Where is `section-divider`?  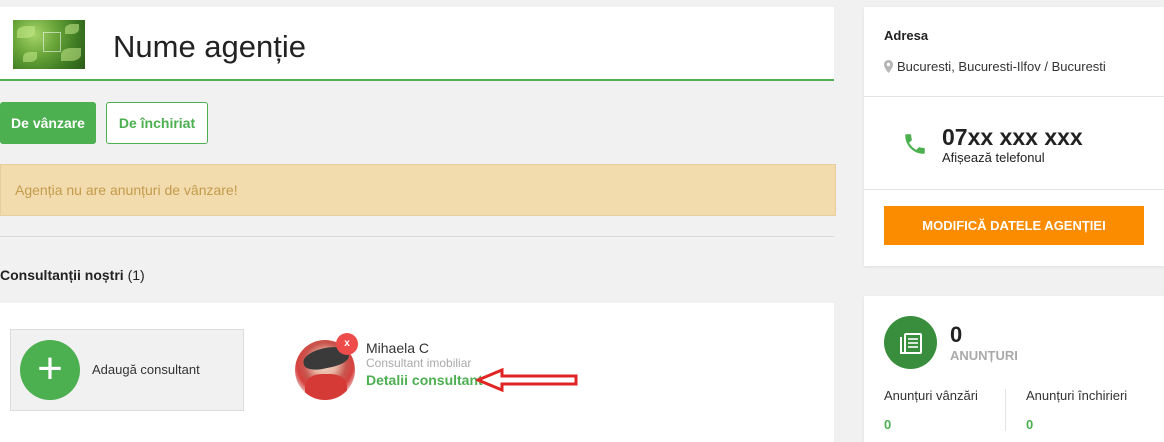
section-divider is located at coordinates (417, 236).